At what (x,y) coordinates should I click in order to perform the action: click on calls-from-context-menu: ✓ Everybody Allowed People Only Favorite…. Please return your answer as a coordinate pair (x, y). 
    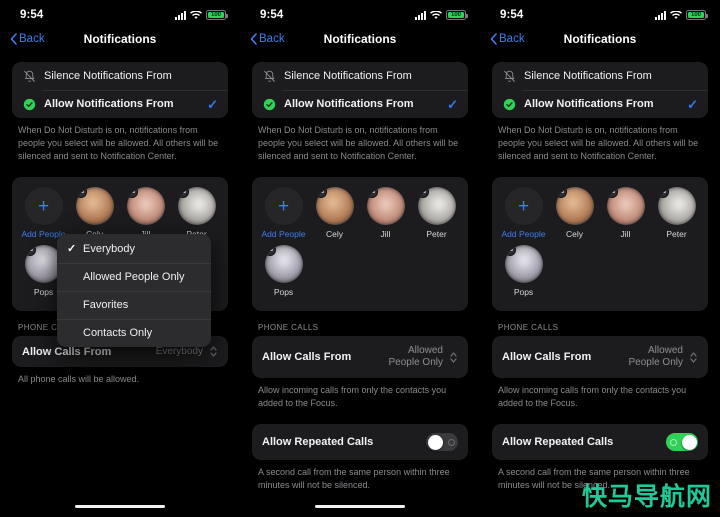
    Looking at the image, I should click on (134, 290).